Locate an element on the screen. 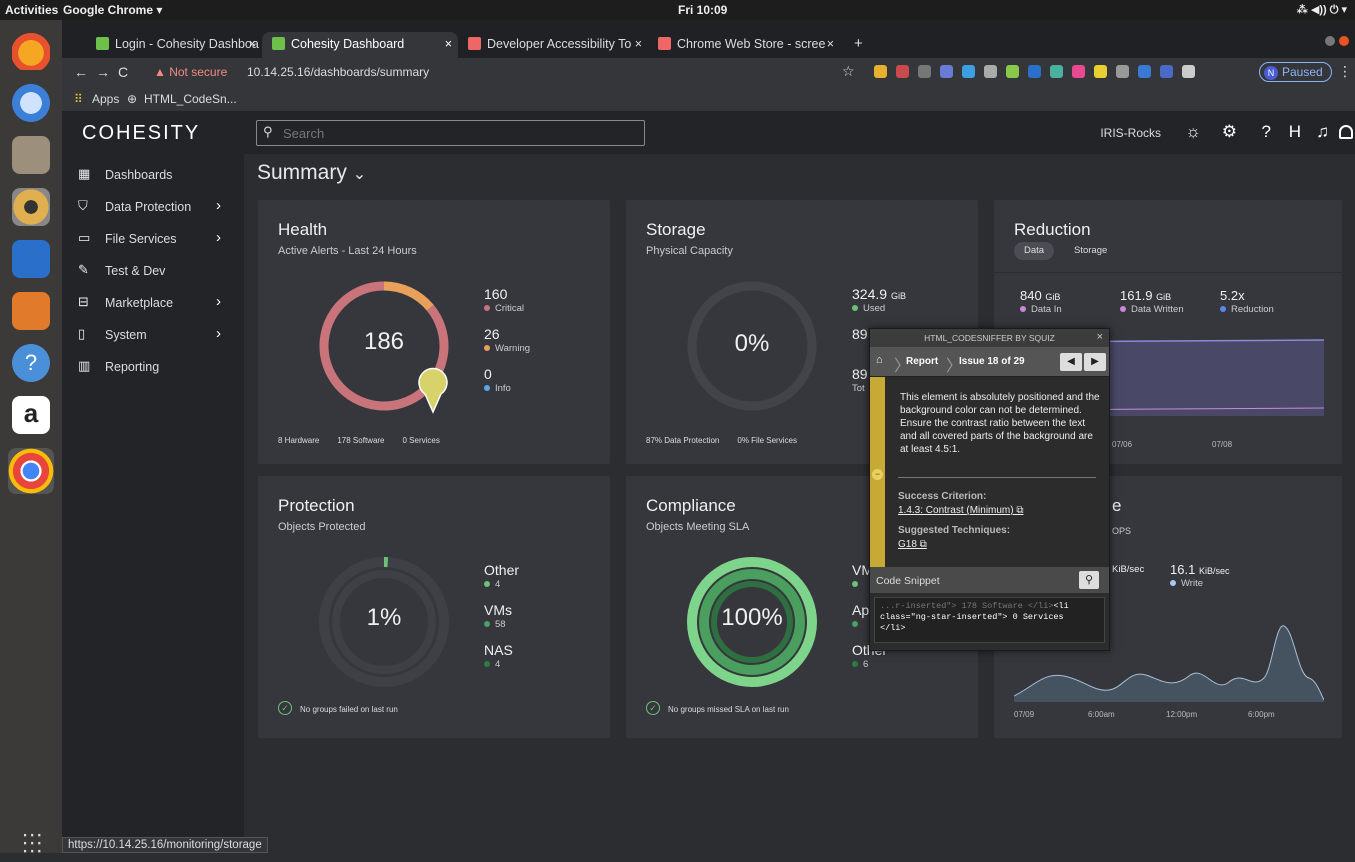  legend-info: 0 Info is located at coordinates (497, 380).